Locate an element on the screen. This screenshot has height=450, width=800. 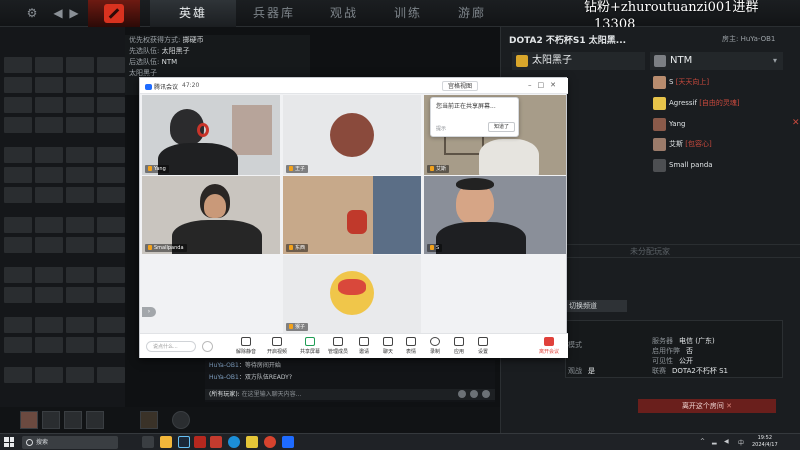
kick-player-icon: ✕ is located at coordinates (796, 123).